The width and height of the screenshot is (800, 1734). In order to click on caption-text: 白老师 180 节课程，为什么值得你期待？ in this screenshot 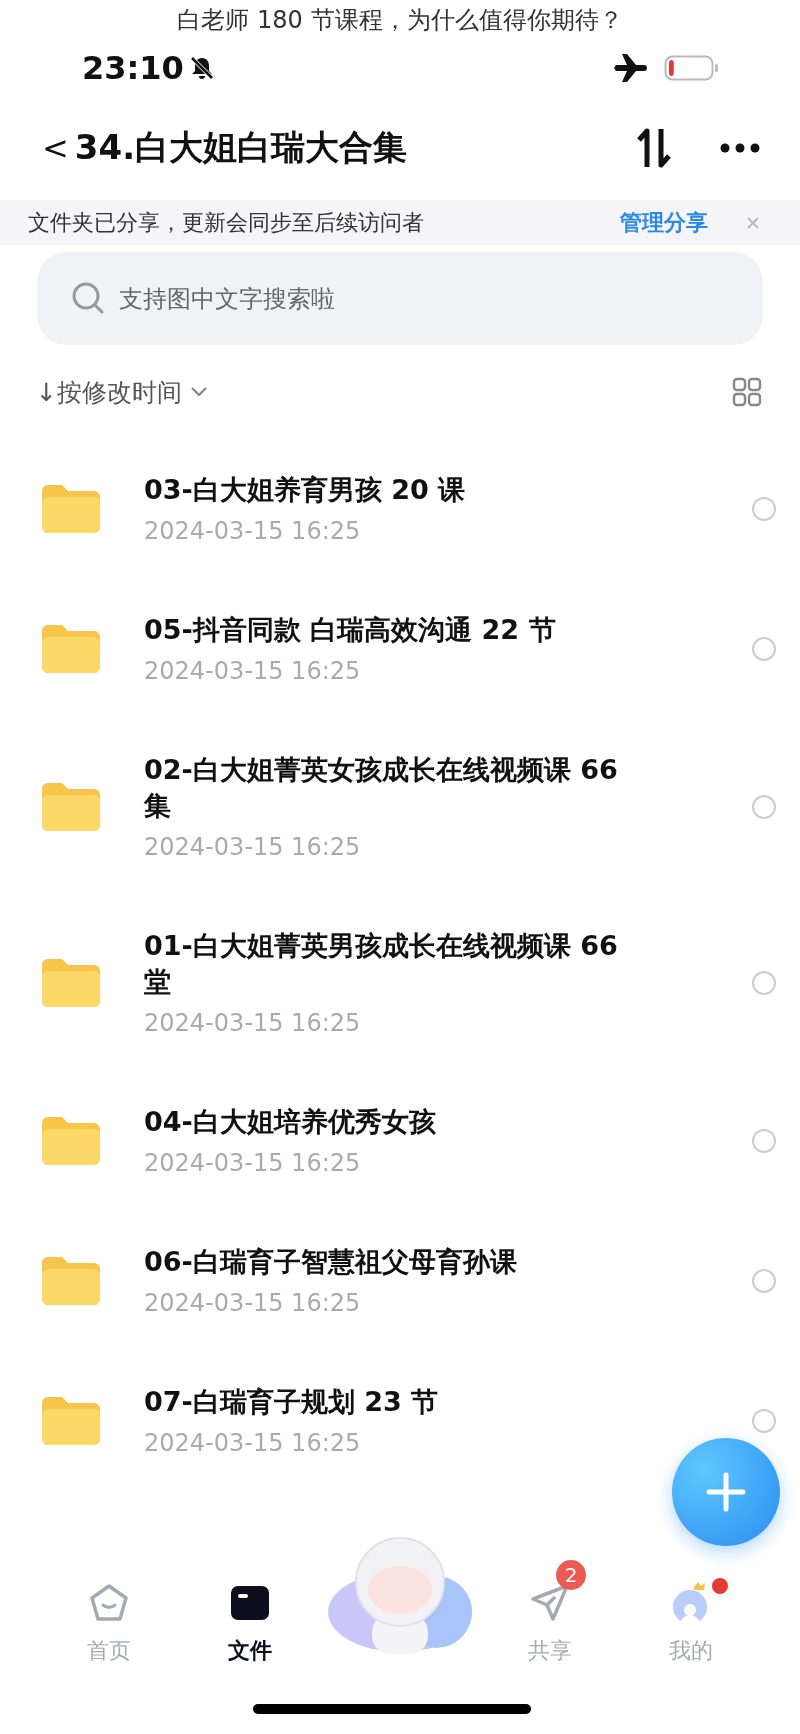, I will do `click(400, 20)`.